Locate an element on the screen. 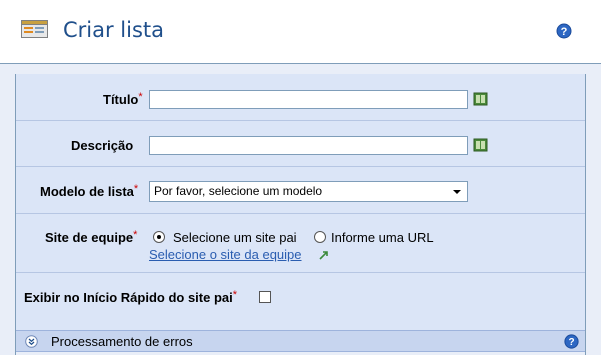 Image resolution: width=601 pixels, height=355 pixels. template-selected-value: Por favor, selecione um modelo is located at coordinates (238, 191).